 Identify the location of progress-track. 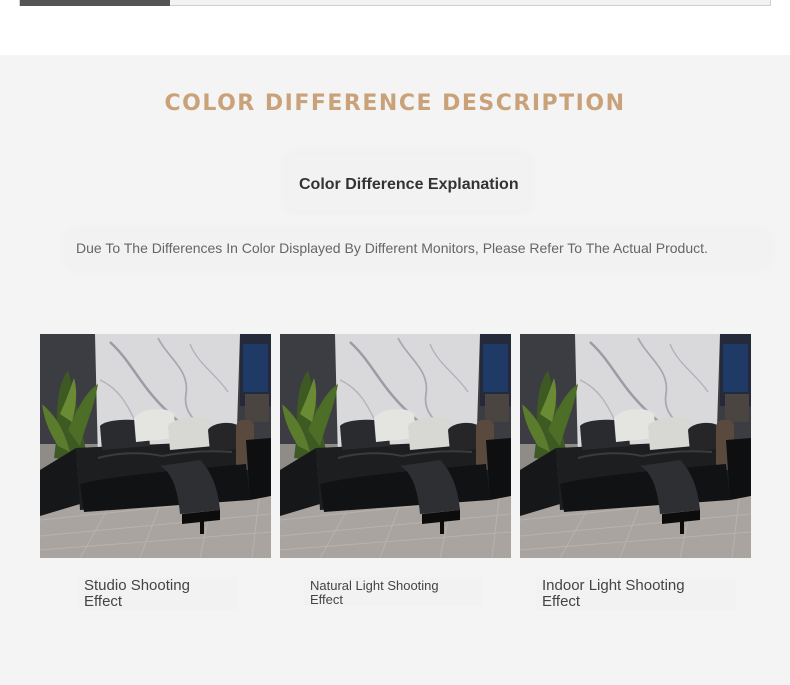
(395, 3).